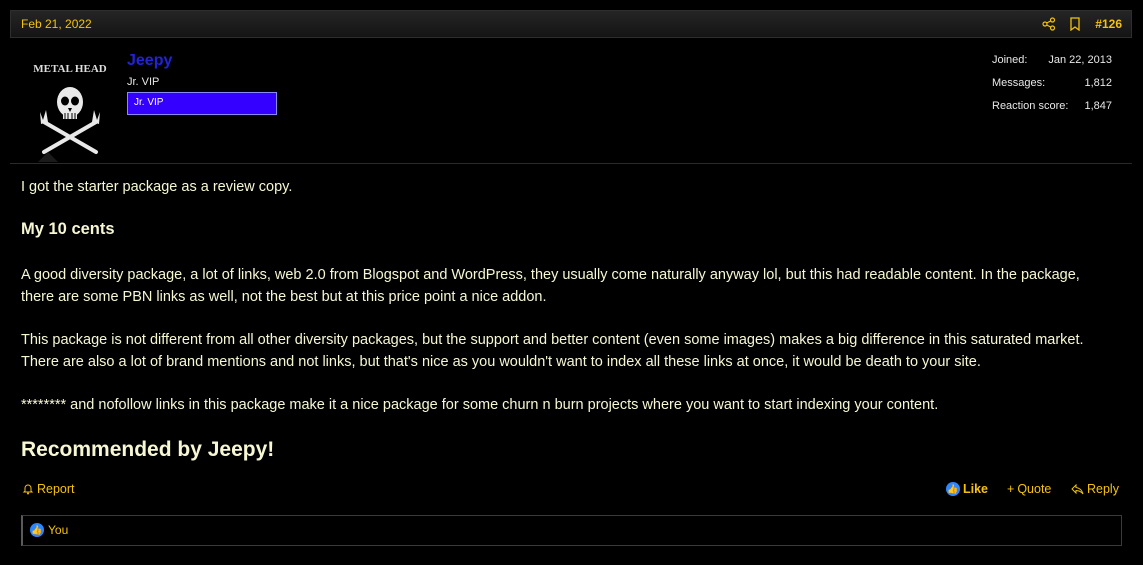  Describe the element at coordinates (1010, 60) in the screenshot. I see `stat-label: Joined:` at that location.